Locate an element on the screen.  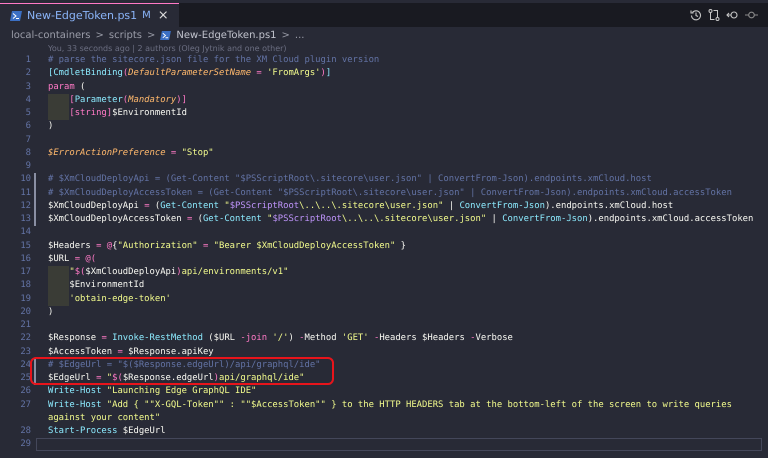
code-line: $XmCloudDeployAccessToken = (Get-Content "$PSScriptRoot\..\..\.sitecore\user.json" | ConvertFrom-Json).endpoints.xmCloud.accessToken is located at coordinates (400, 219).